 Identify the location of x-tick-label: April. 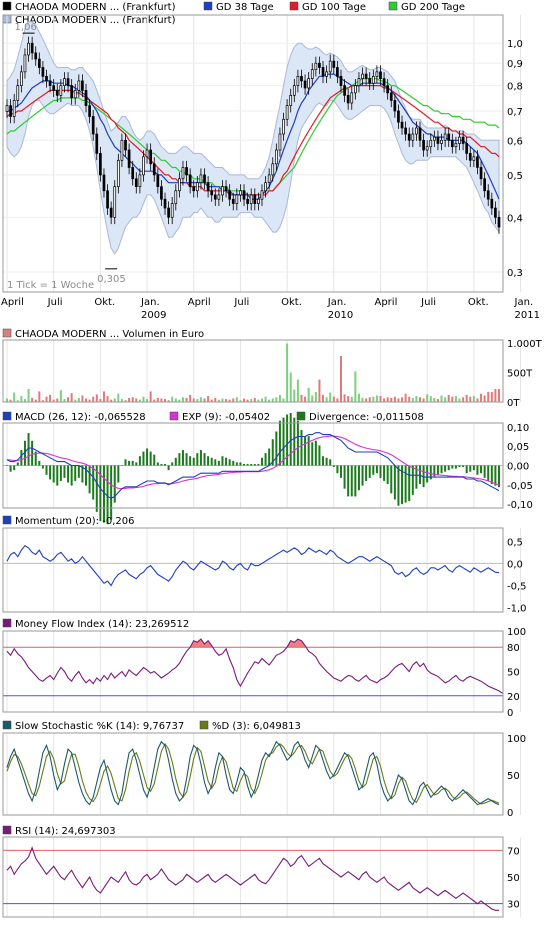
(199, 302).